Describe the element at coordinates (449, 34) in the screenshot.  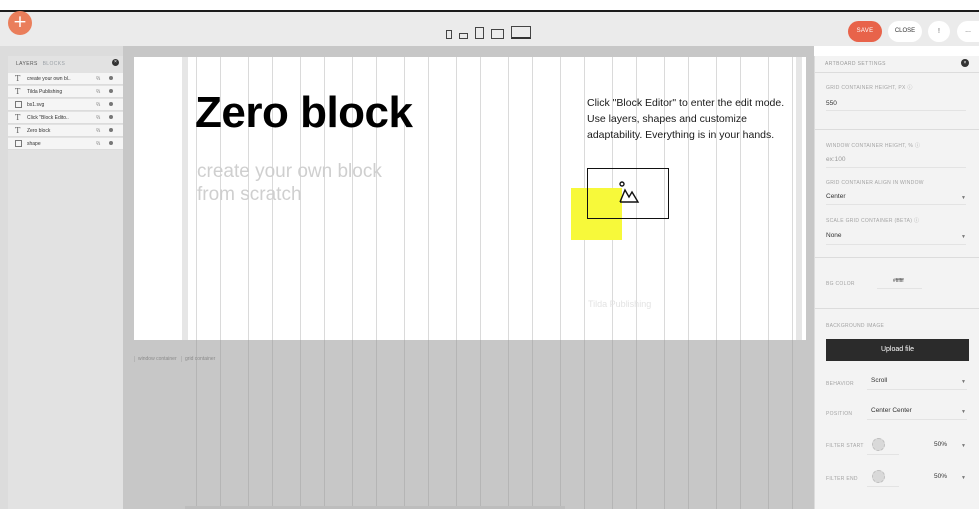
I see `device-phone-vertical-icon` at that location.